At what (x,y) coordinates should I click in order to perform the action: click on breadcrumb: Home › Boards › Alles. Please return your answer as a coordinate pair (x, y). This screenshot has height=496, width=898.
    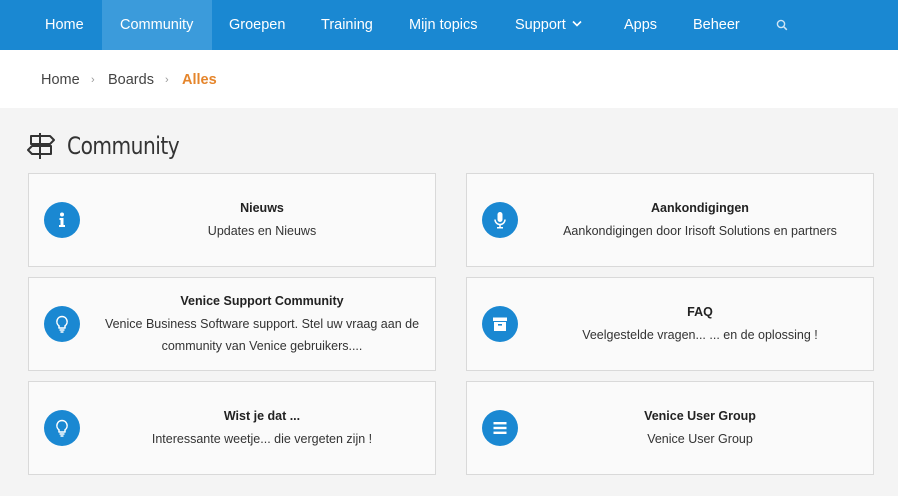
    Looking at the image, I should click on (449, 79).